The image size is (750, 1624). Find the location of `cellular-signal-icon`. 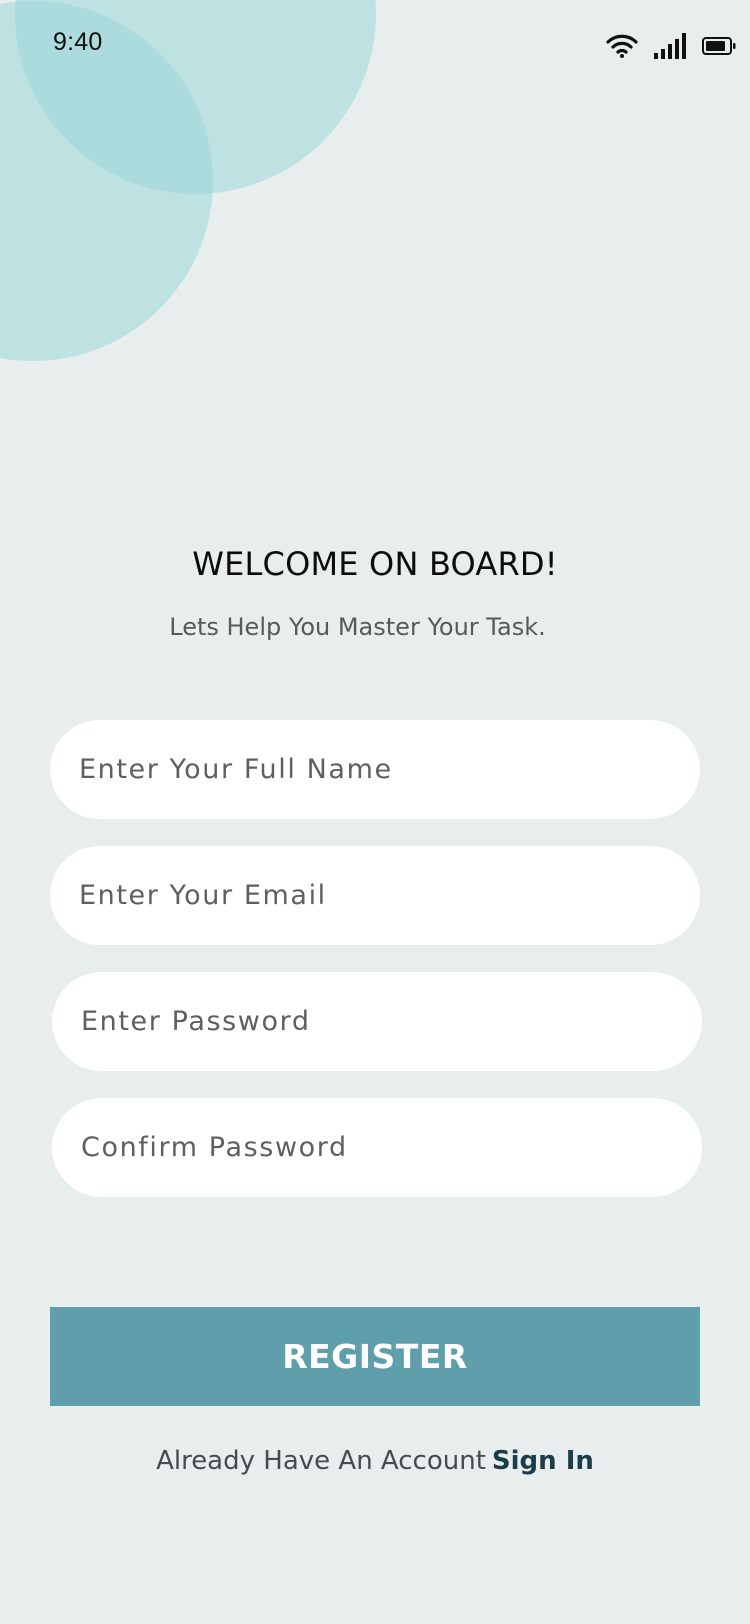

cellular-signal-icon is located at coordinates (670, 46).